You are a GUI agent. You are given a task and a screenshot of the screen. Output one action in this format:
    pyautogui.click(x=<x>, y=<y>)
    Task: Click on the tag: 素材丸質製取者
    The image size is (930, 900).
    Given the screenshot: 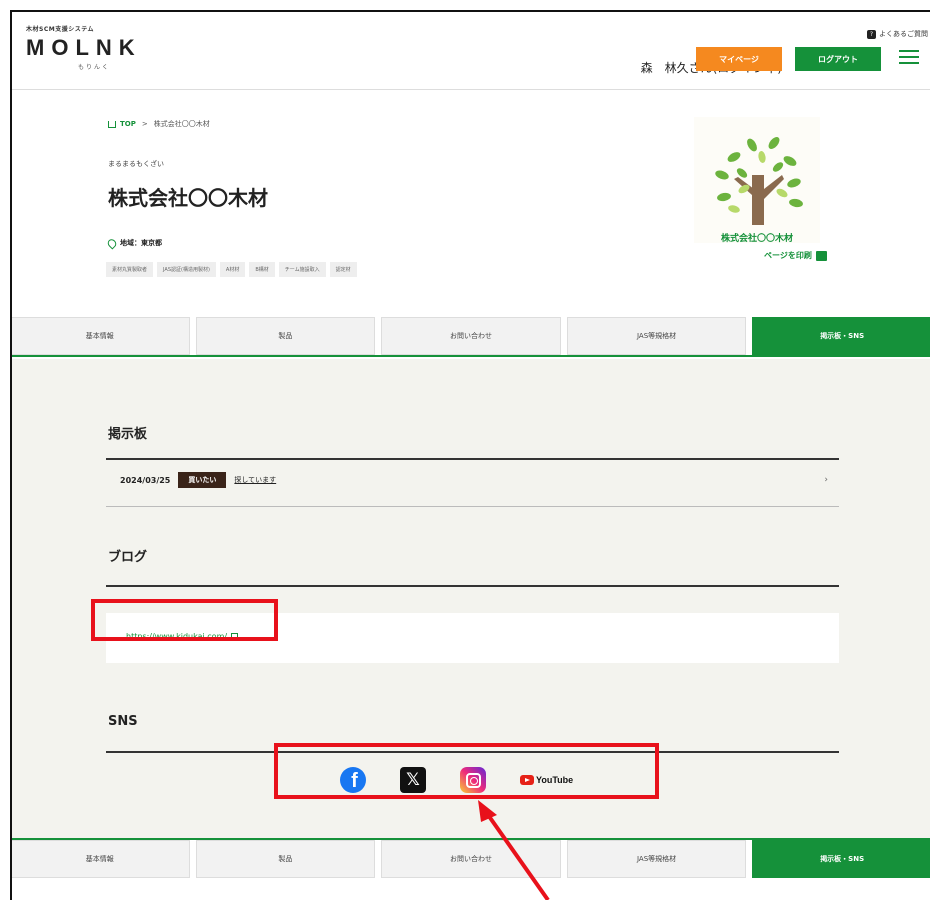 What is the action you would take?
    pyautogui.click(x=130, y=269)
    